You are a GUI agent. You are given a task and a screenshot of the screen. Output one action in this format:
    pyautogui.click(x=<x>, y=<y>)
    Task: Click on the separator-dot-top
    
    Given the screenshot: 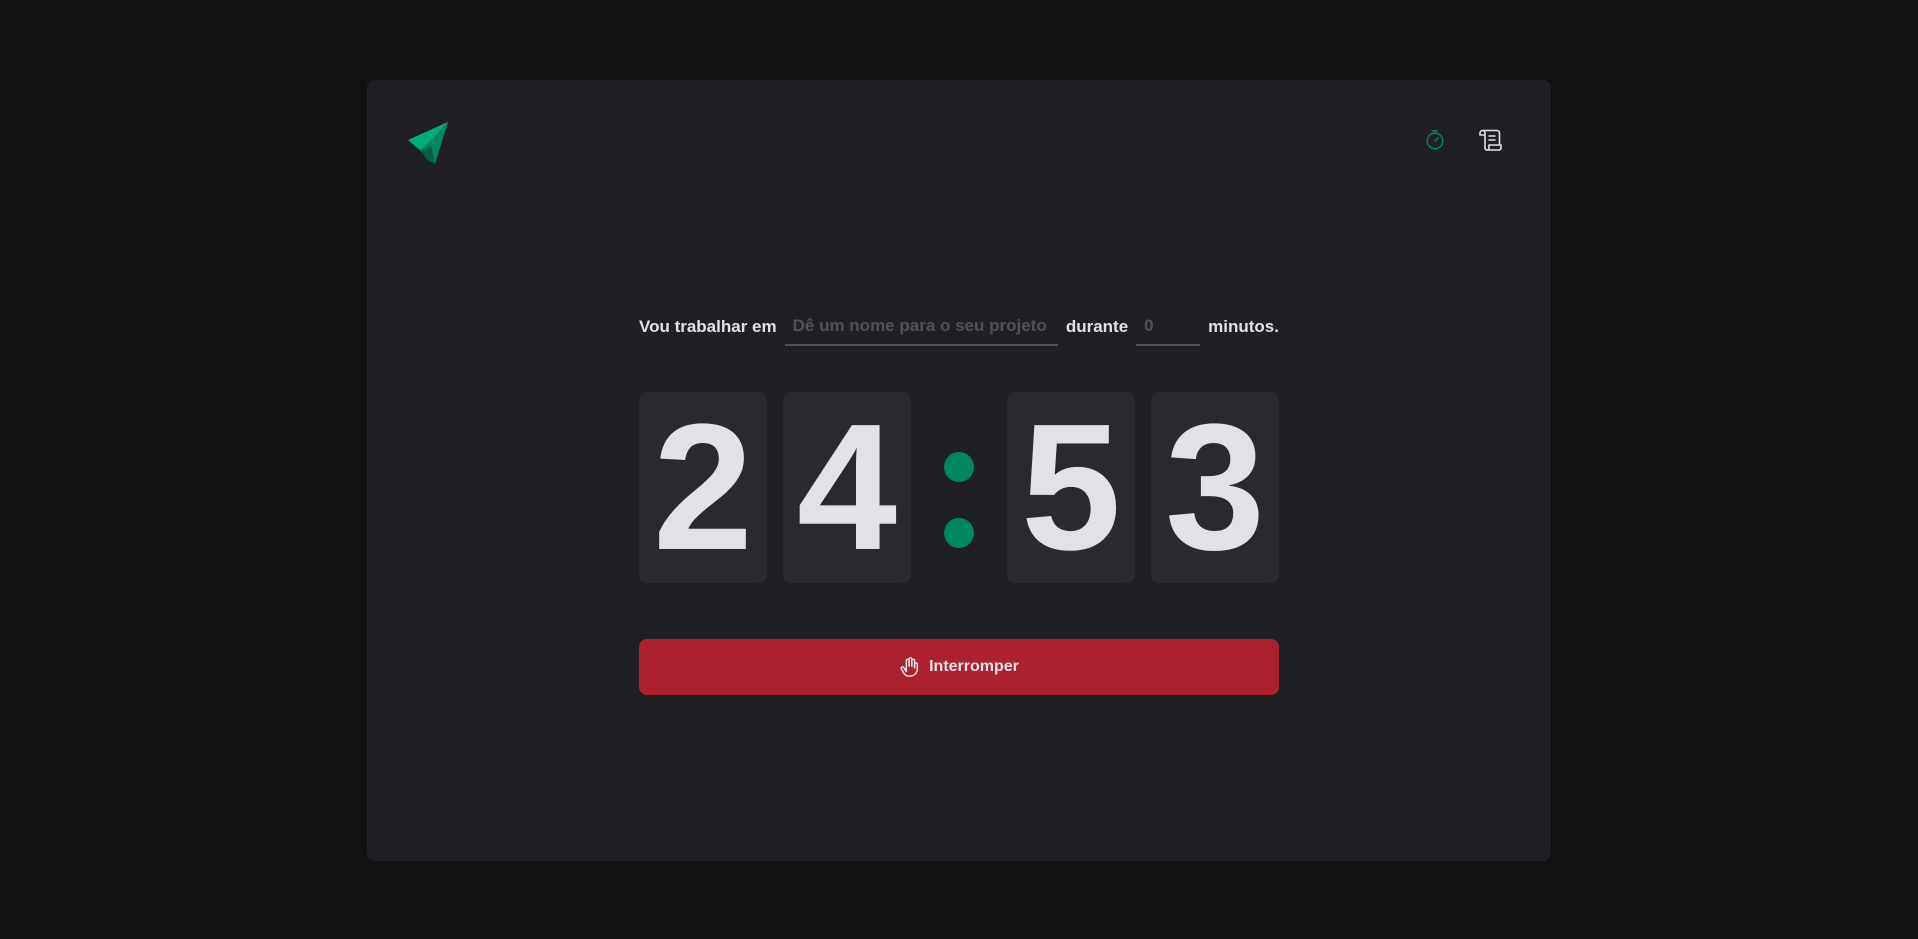 What is the action you would take?
    pyautogui.click(x=959, y=467)
    